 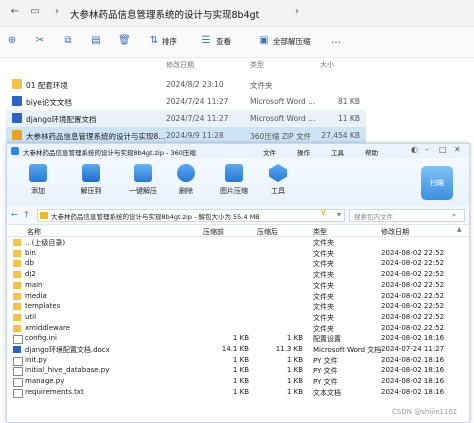 What do you see at coordinates (407, 215) in the screenshot?
I see `search-field: 搜索包内文件 ⌕` at bounding box center [407, 215].